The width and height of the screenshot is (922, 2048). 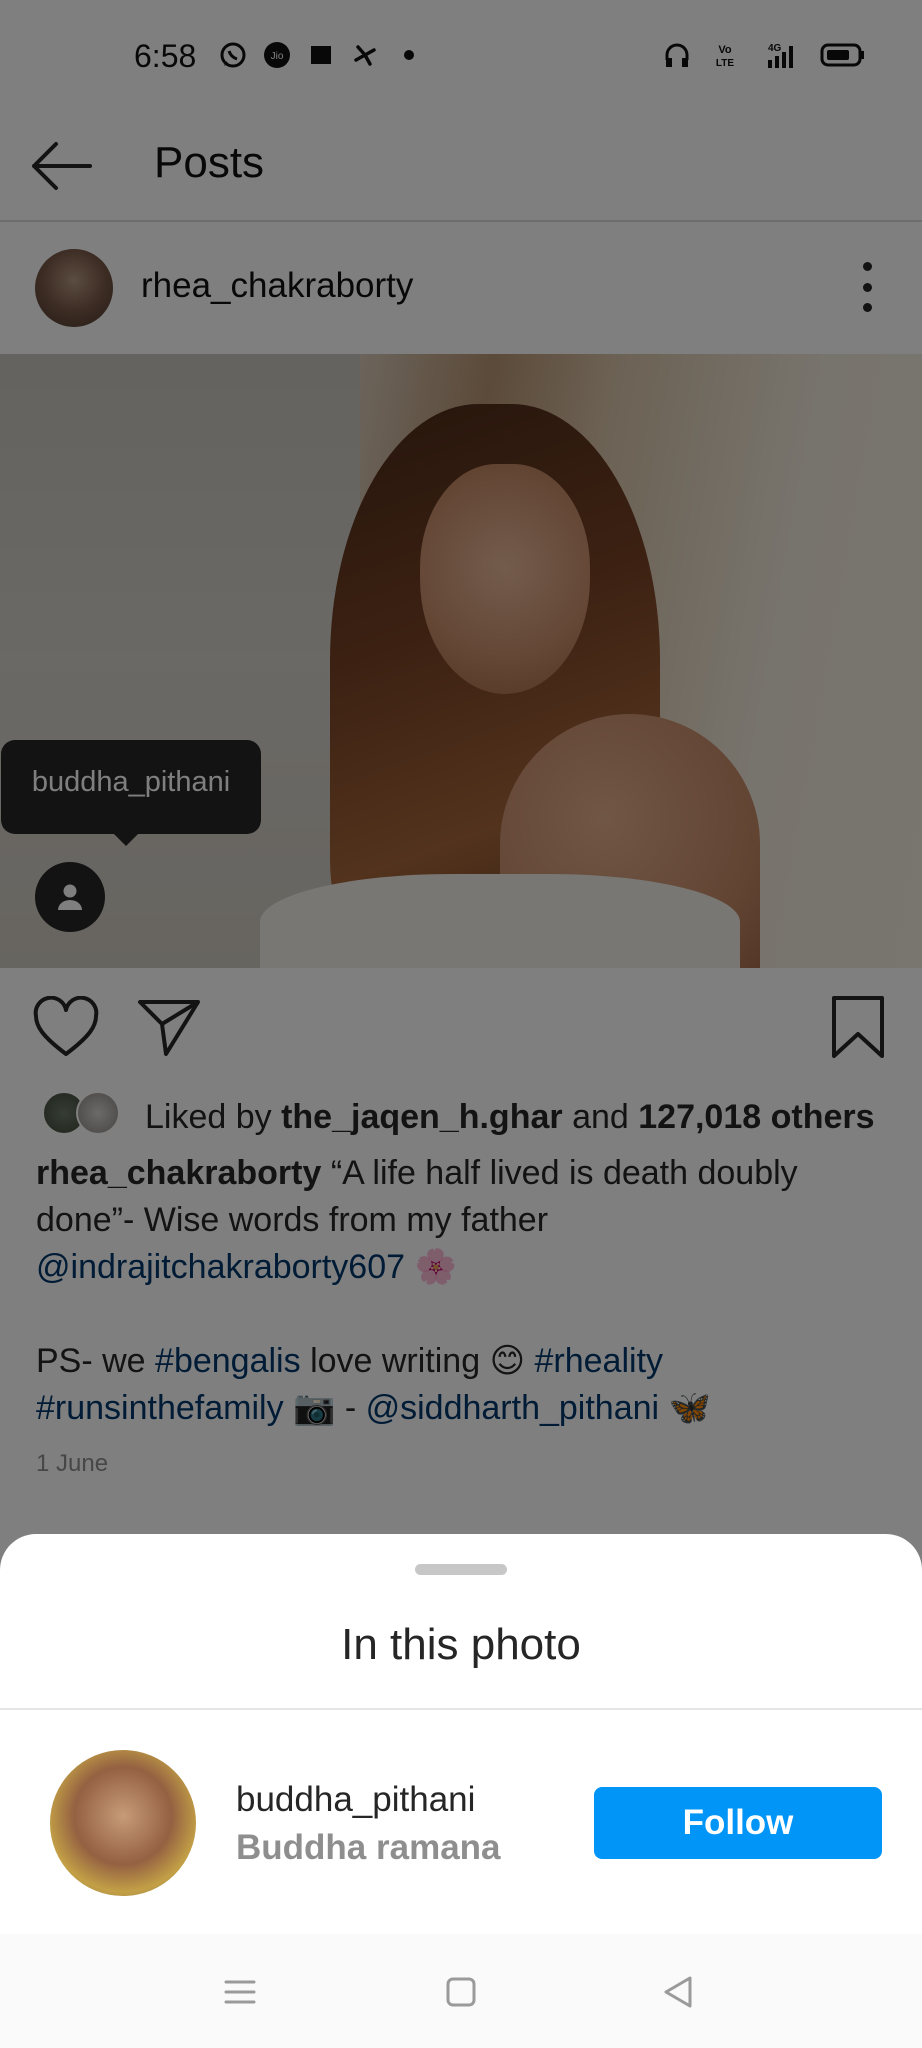 What do you see at coordinates (461, 1824) in the screenshot?
I see `tagged-user-row: buddha_pithani Buddha ramana Follow` at bounding box center [461, 1824].